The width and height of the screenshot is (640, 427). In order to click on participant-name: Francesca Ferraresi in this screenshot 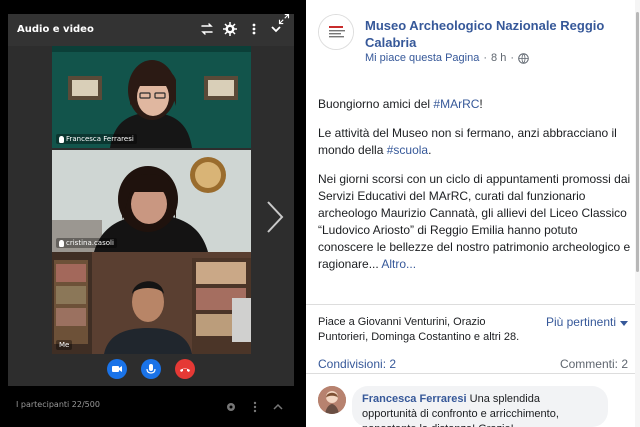, I will do `click(100, 139)`.